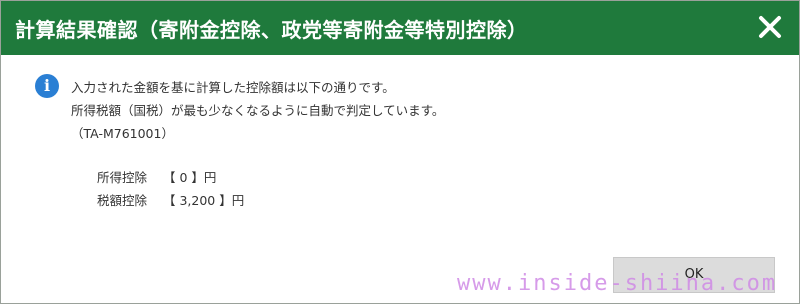  I want to click on result-row-tax-credit: 税額控除 【 3,200 】円, so click(170, 199).